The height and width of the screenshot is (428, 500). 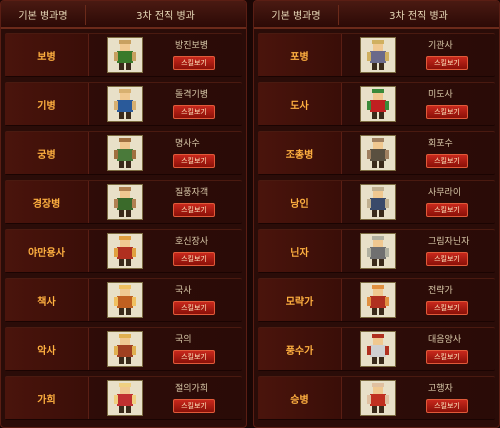 What do you see at coordinates (183, 340) in the screenshot?
I see `third-class-name: 국의` at bounding box center [183, 340].